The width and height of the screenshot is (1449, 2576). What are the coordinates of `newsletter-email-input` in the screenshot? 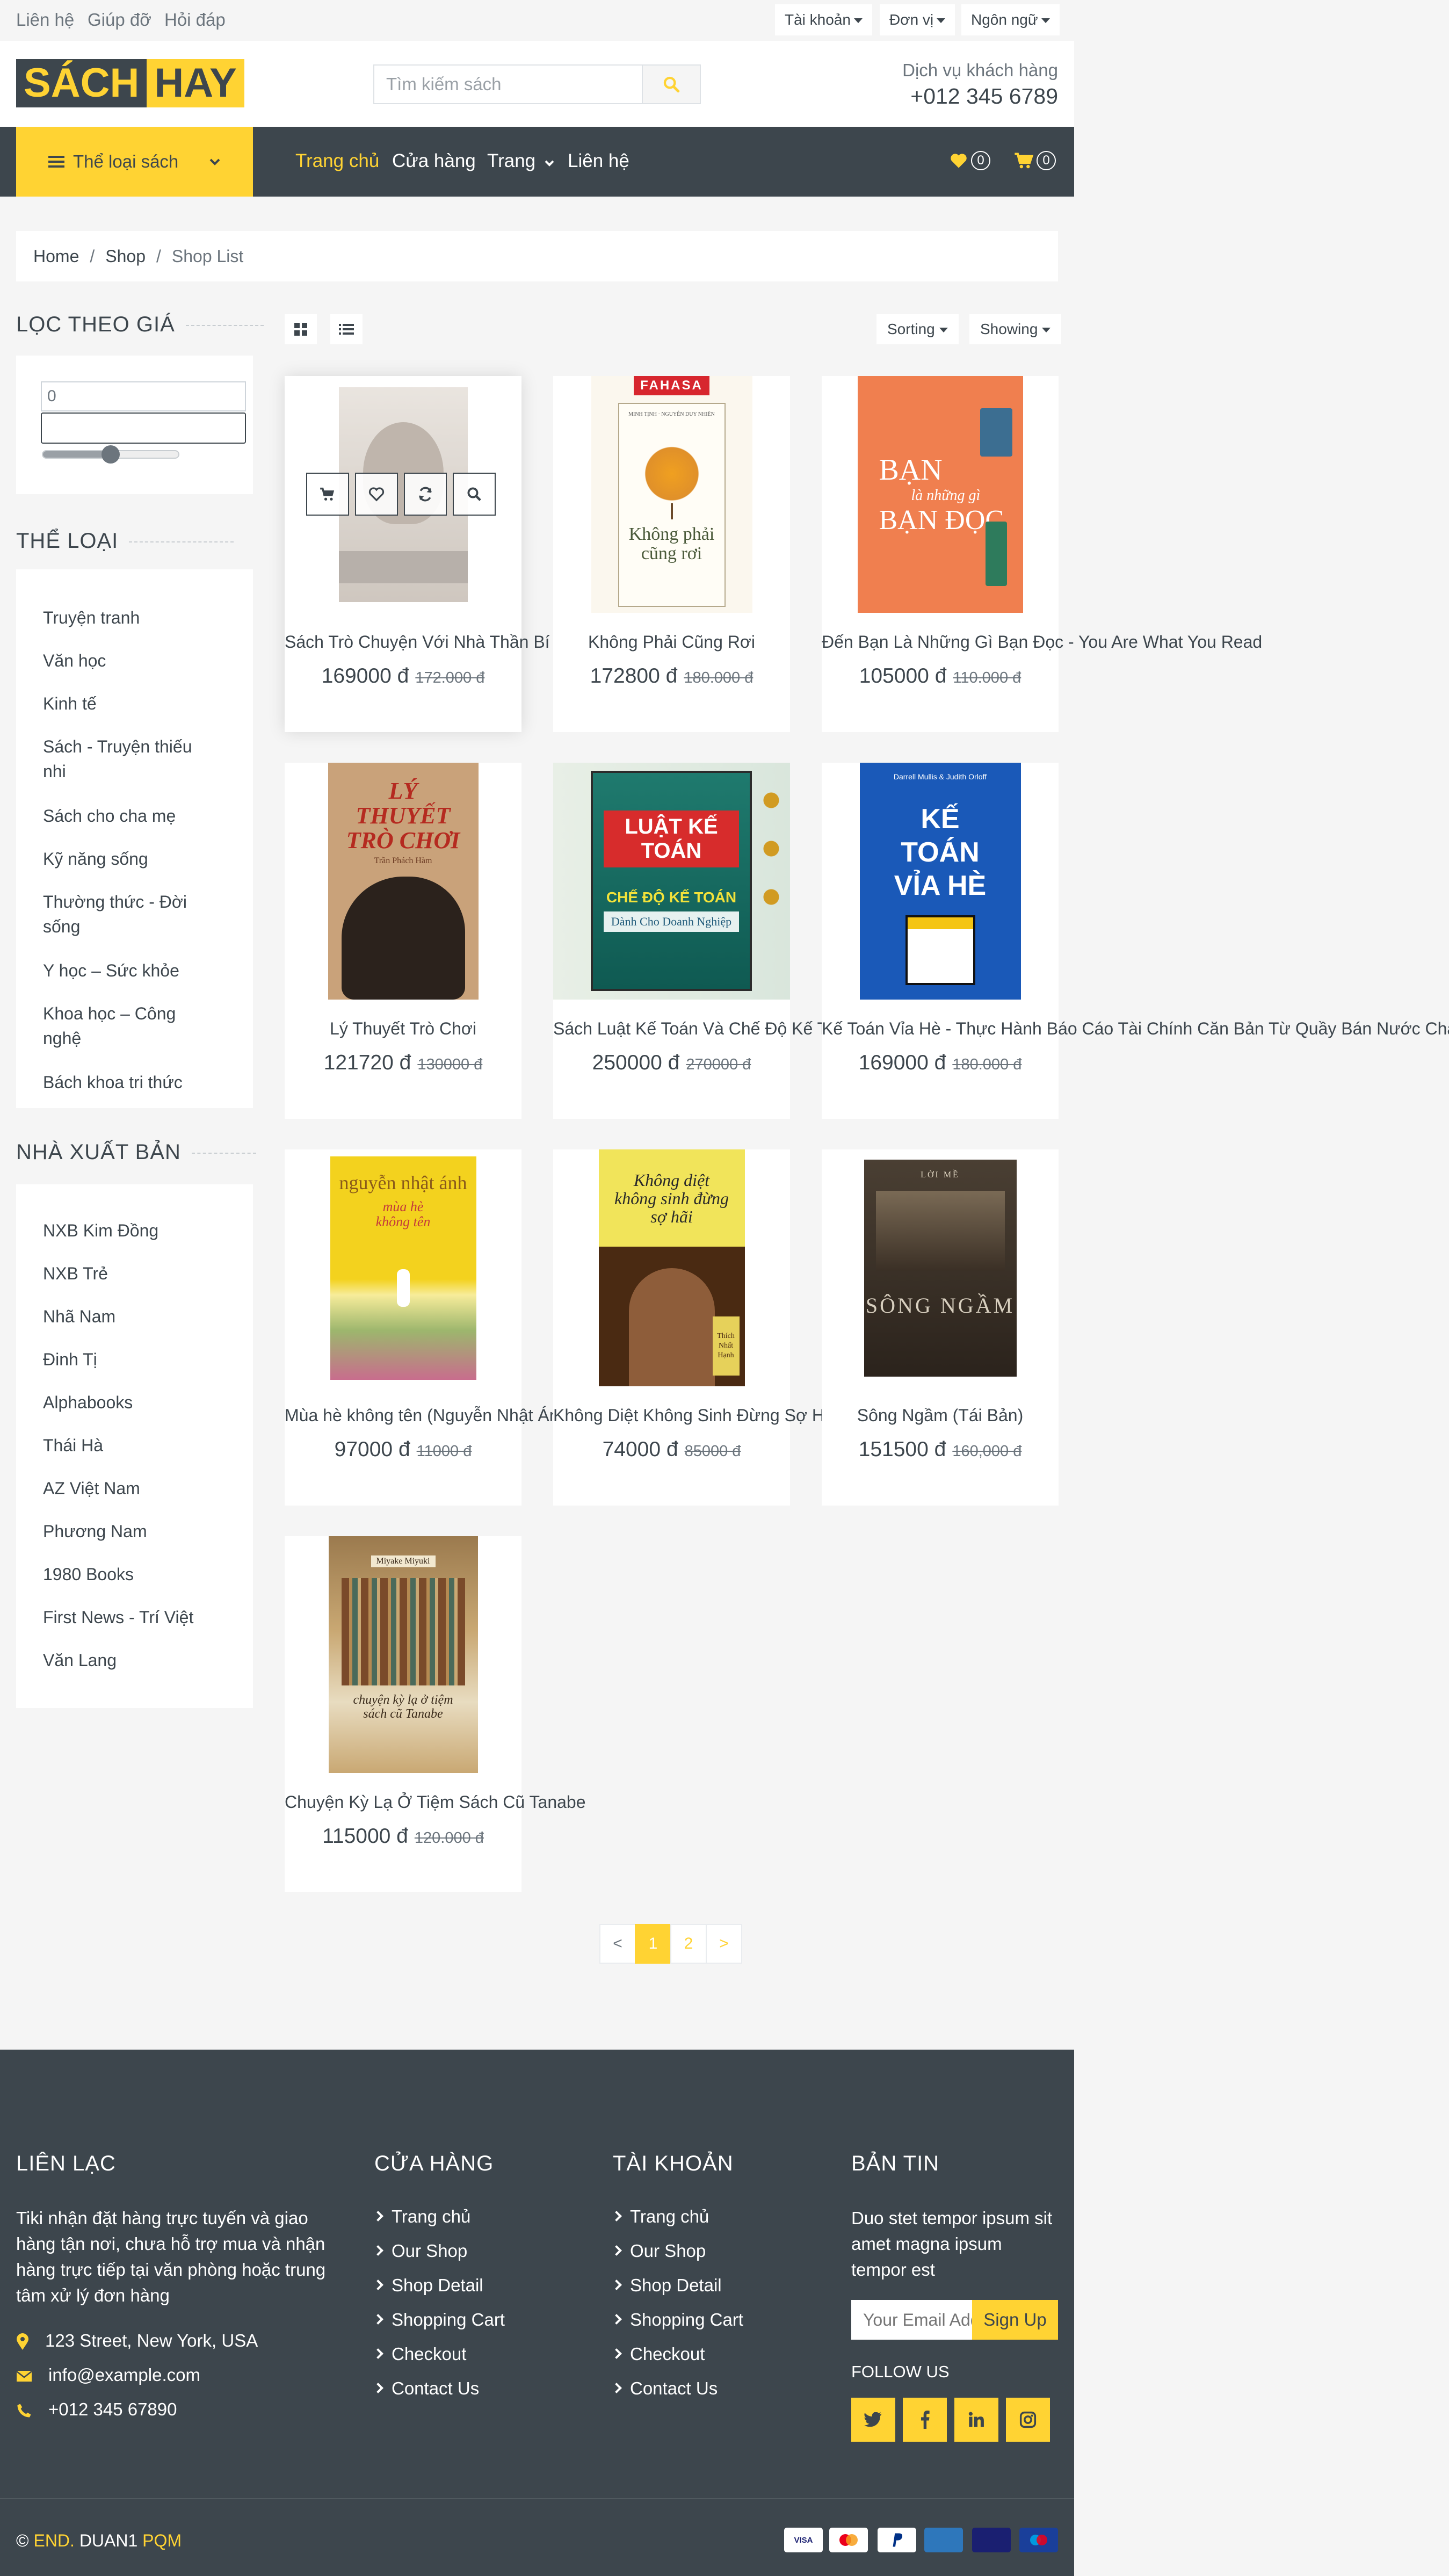 It's located at (911, 2320).